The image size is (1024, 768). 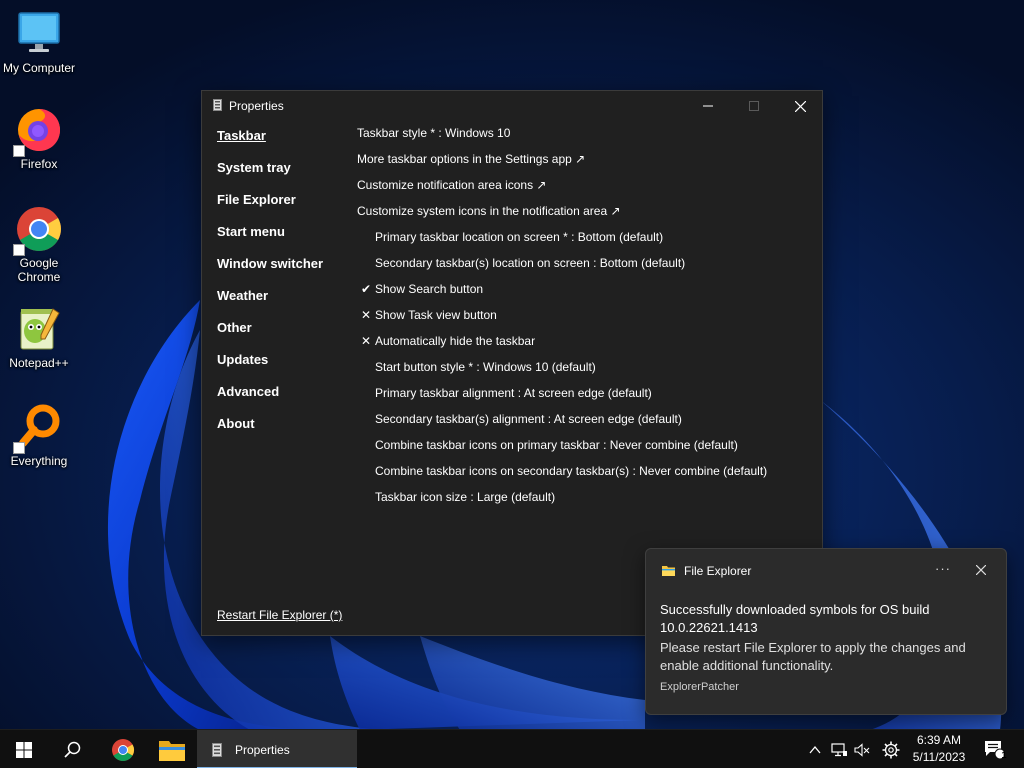 I want to click on start-button, so click(x=24, y=749).